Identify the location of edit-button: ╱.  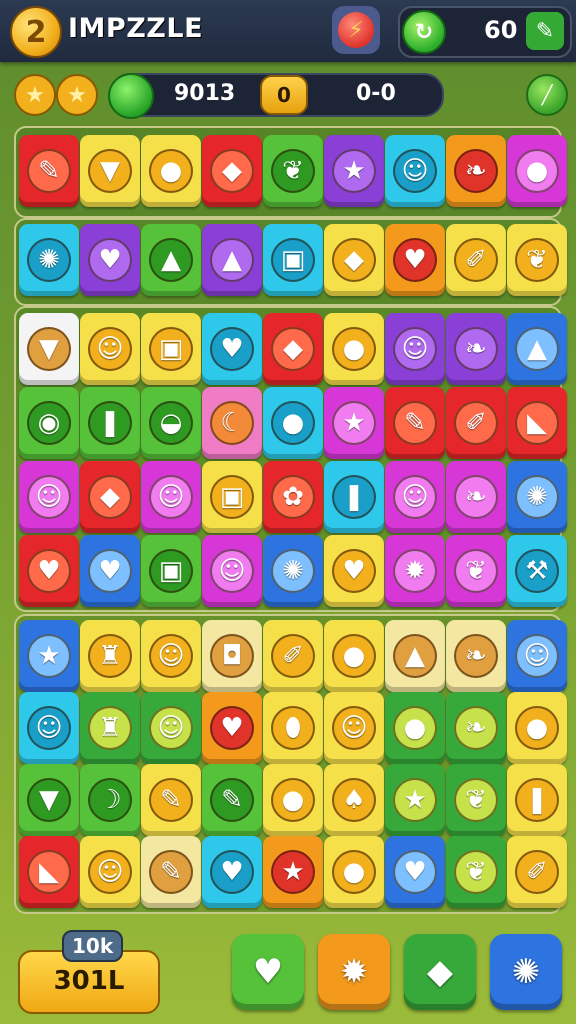
(547, 95).